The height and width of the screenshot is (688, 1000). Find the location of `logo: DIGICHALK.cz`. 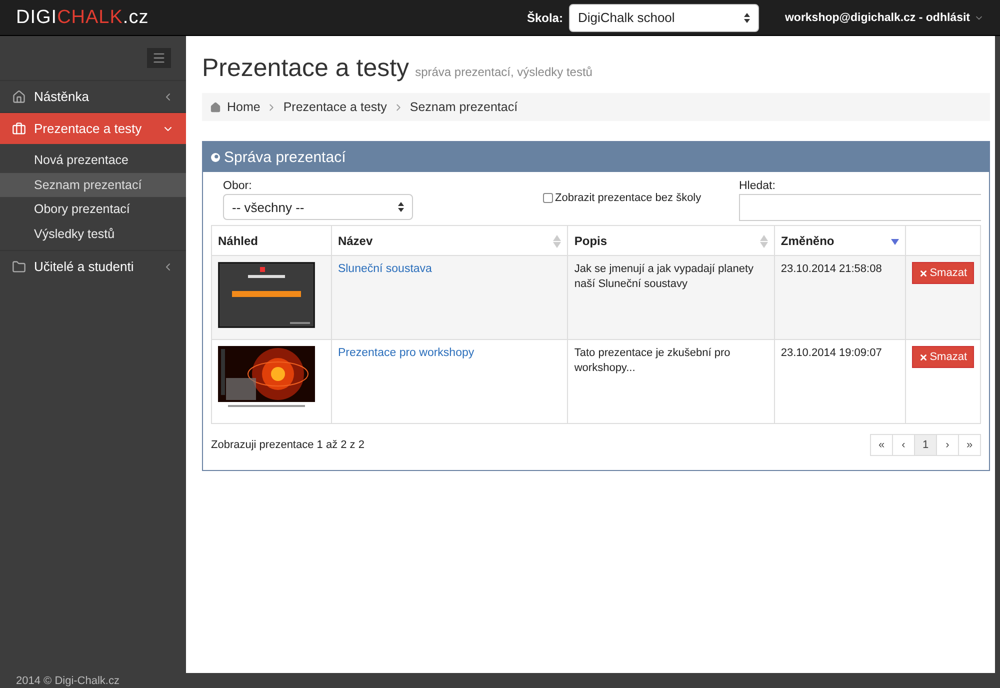

logo: DIGICHALK.cz is located at coordinates (82, 17).